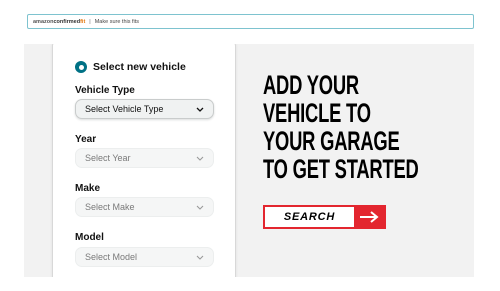 This screenshot has width=500, height=291. I want to click on headline-line: YOUR GARAGE, so click(331, 141).